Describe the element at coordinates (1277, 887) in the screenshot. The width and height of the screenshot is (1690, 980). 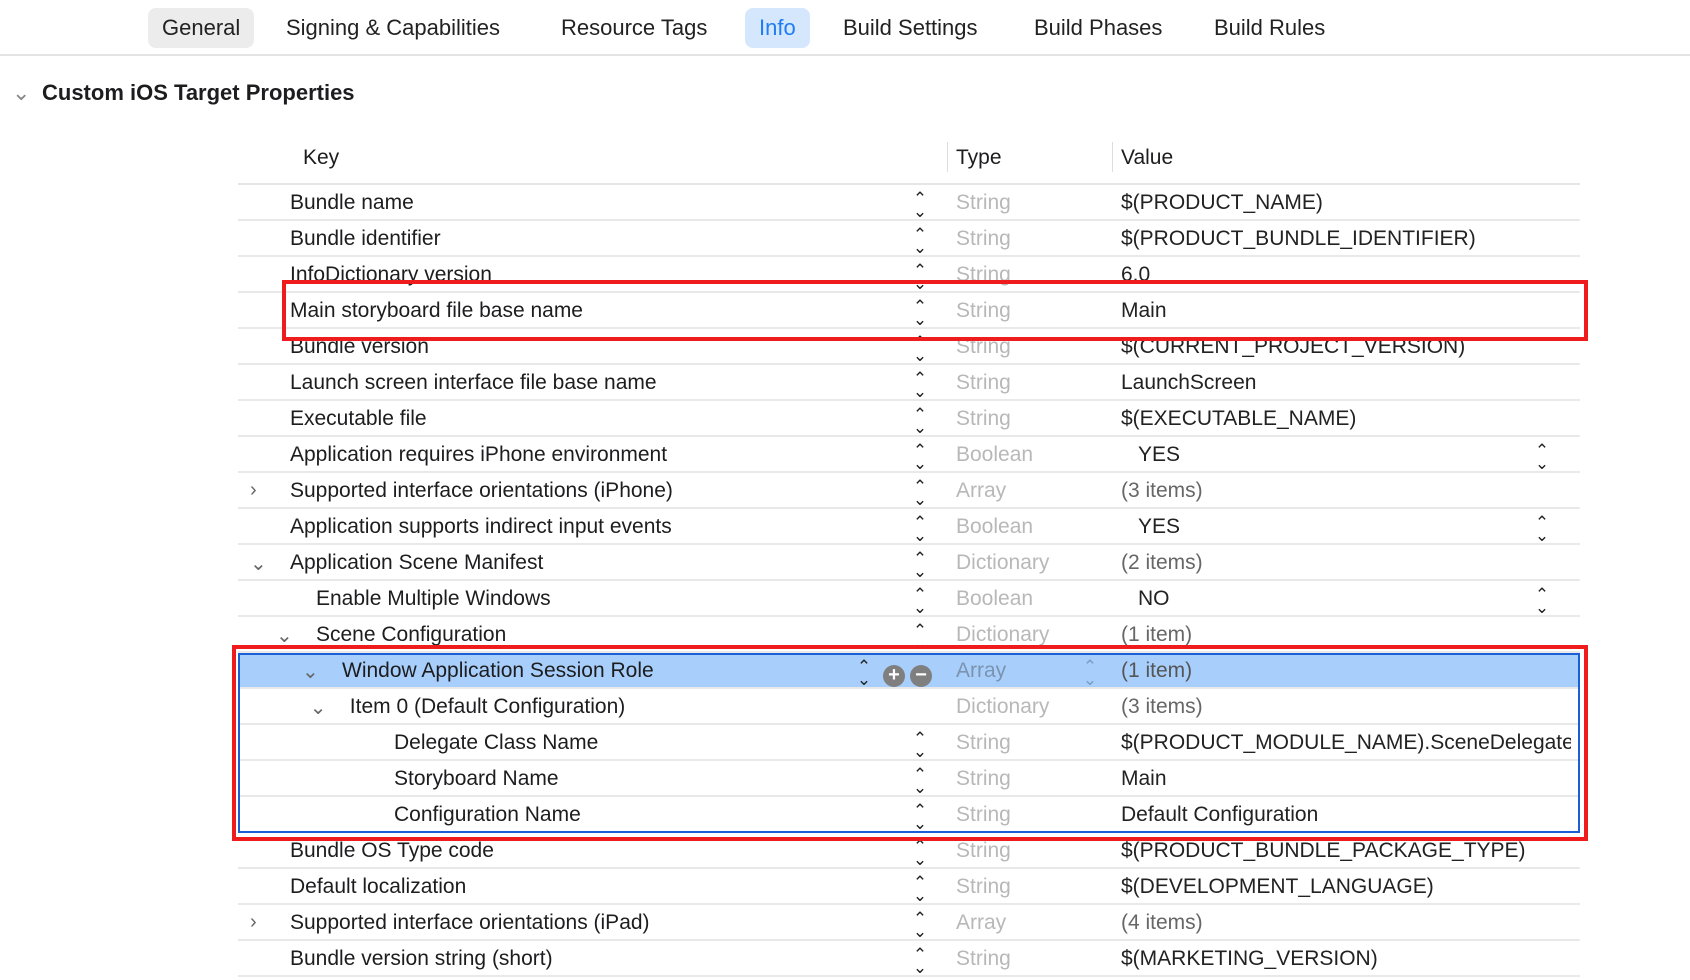
I see `row-value: $(DEVELOPMENT_LANGUAGE)` at that location.